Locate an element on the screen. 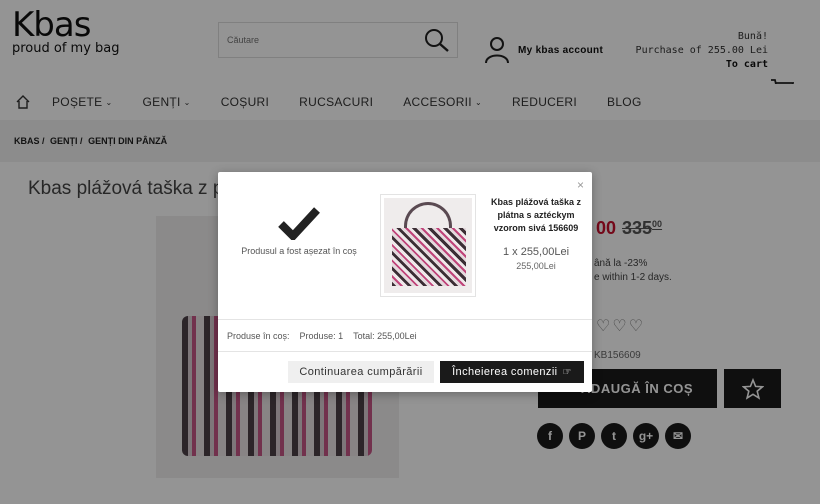  added-message: Produsul a fost așezat în coș is located at coordinates (299, 251).